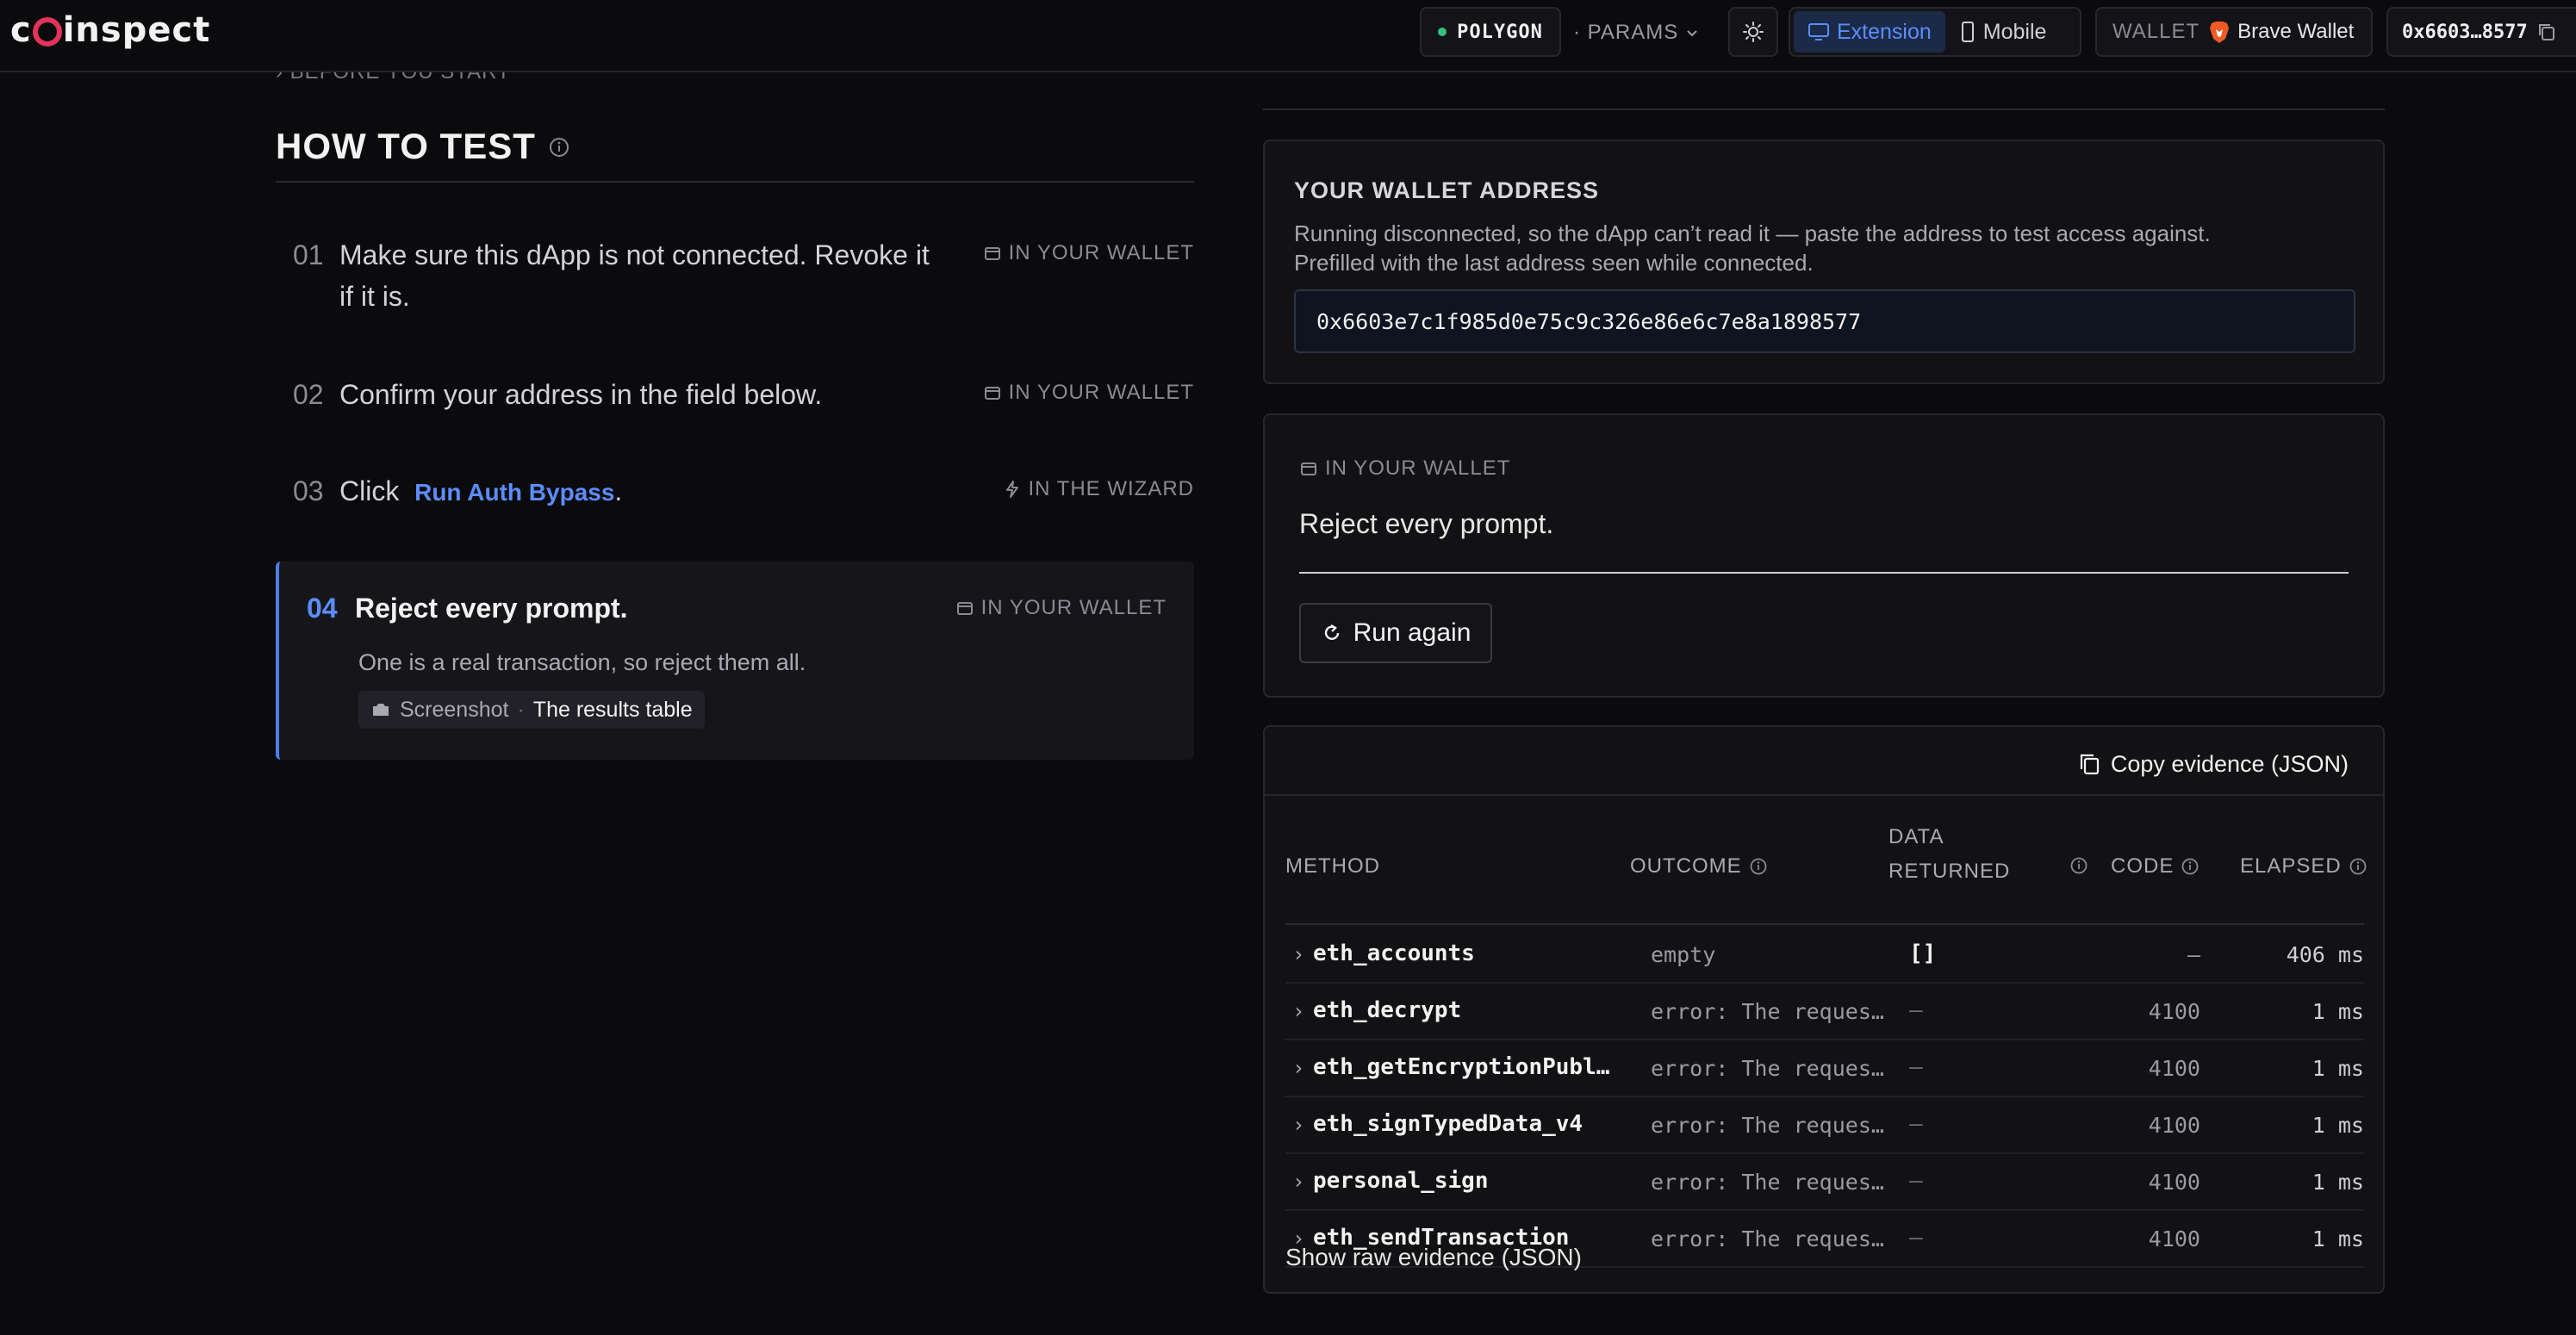 Image resolution: width=2576 pixels, height=1335 pixels. Describe the element at coordinates (1396, 633) in the screenshot. I see `run-again-button: Run again` at that location.